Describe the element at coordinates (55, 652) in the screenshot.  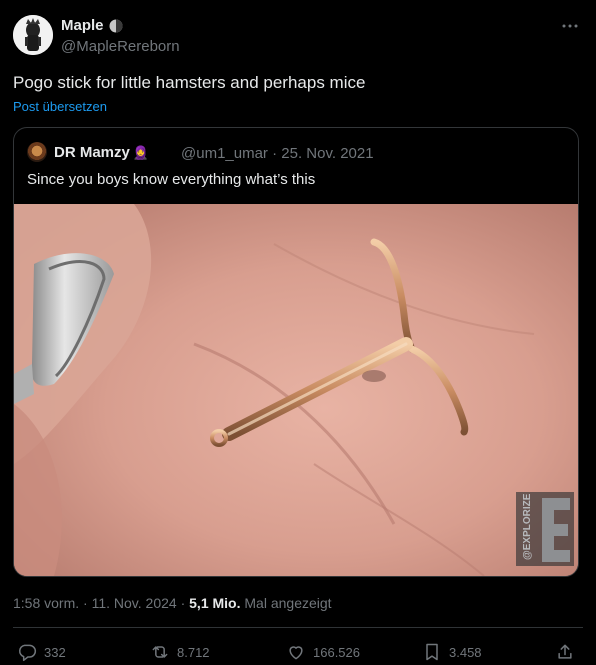
I see `reply-count: 332` at that location.